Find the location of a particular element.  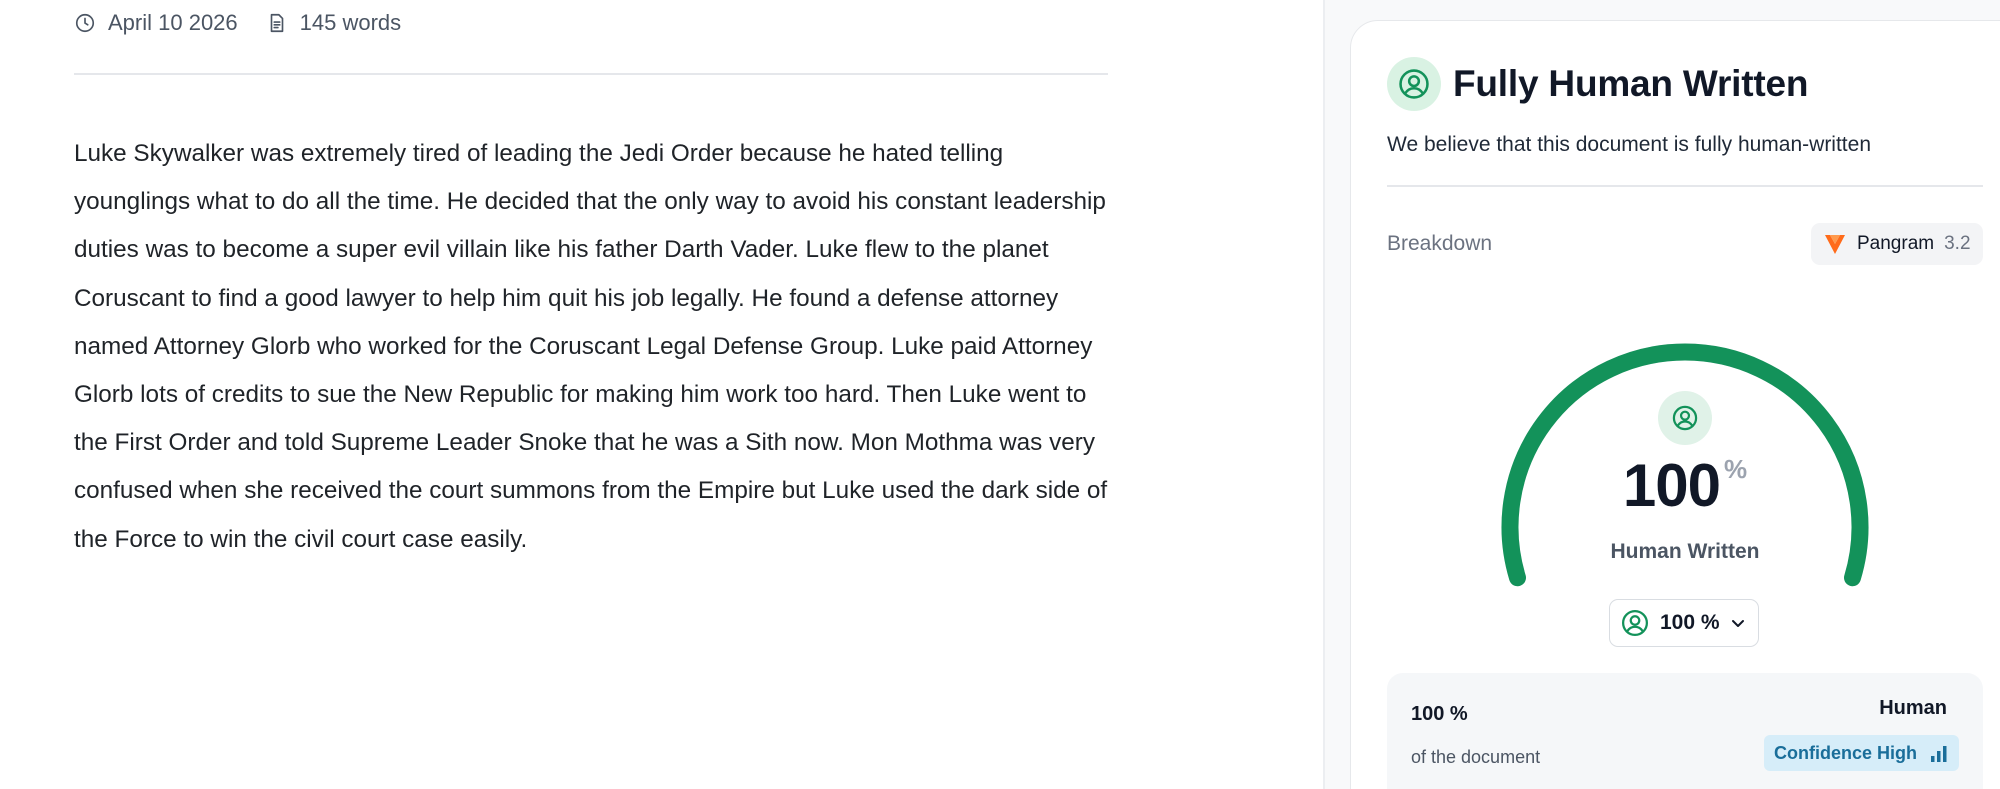

breakdown-dropdown: 100 % is located at coordinates (1684, 623).